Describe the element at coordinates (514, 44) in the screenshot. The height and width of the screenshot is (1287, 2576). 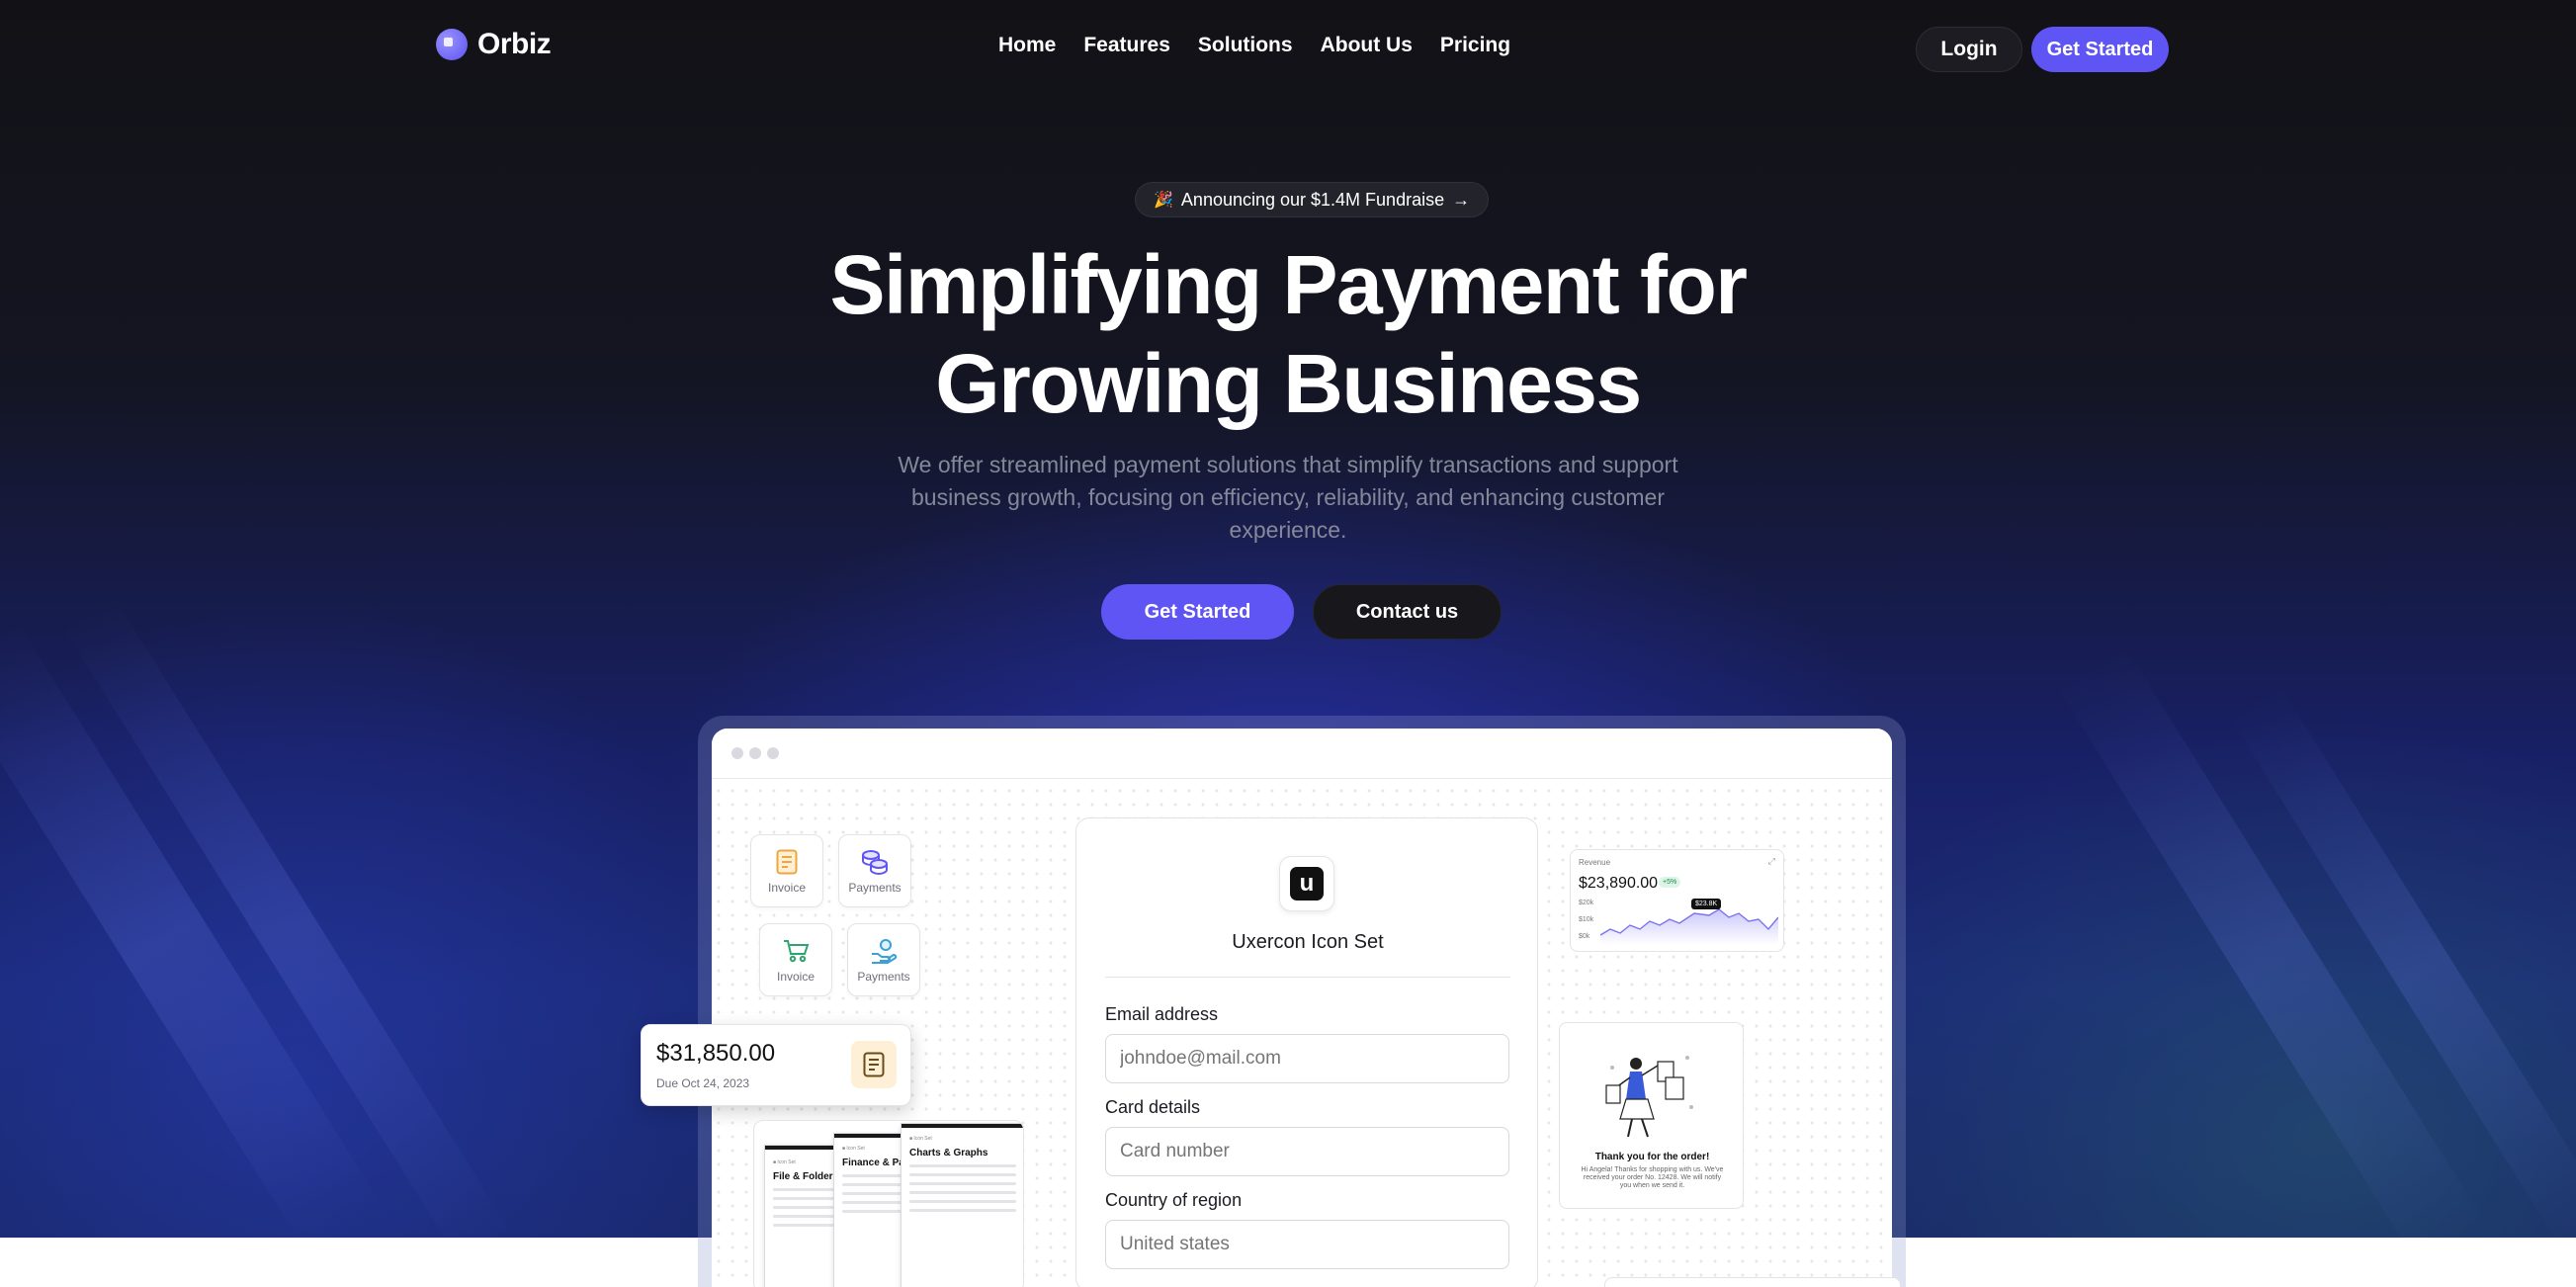
I see `brand-name: Orbiz` at that location.